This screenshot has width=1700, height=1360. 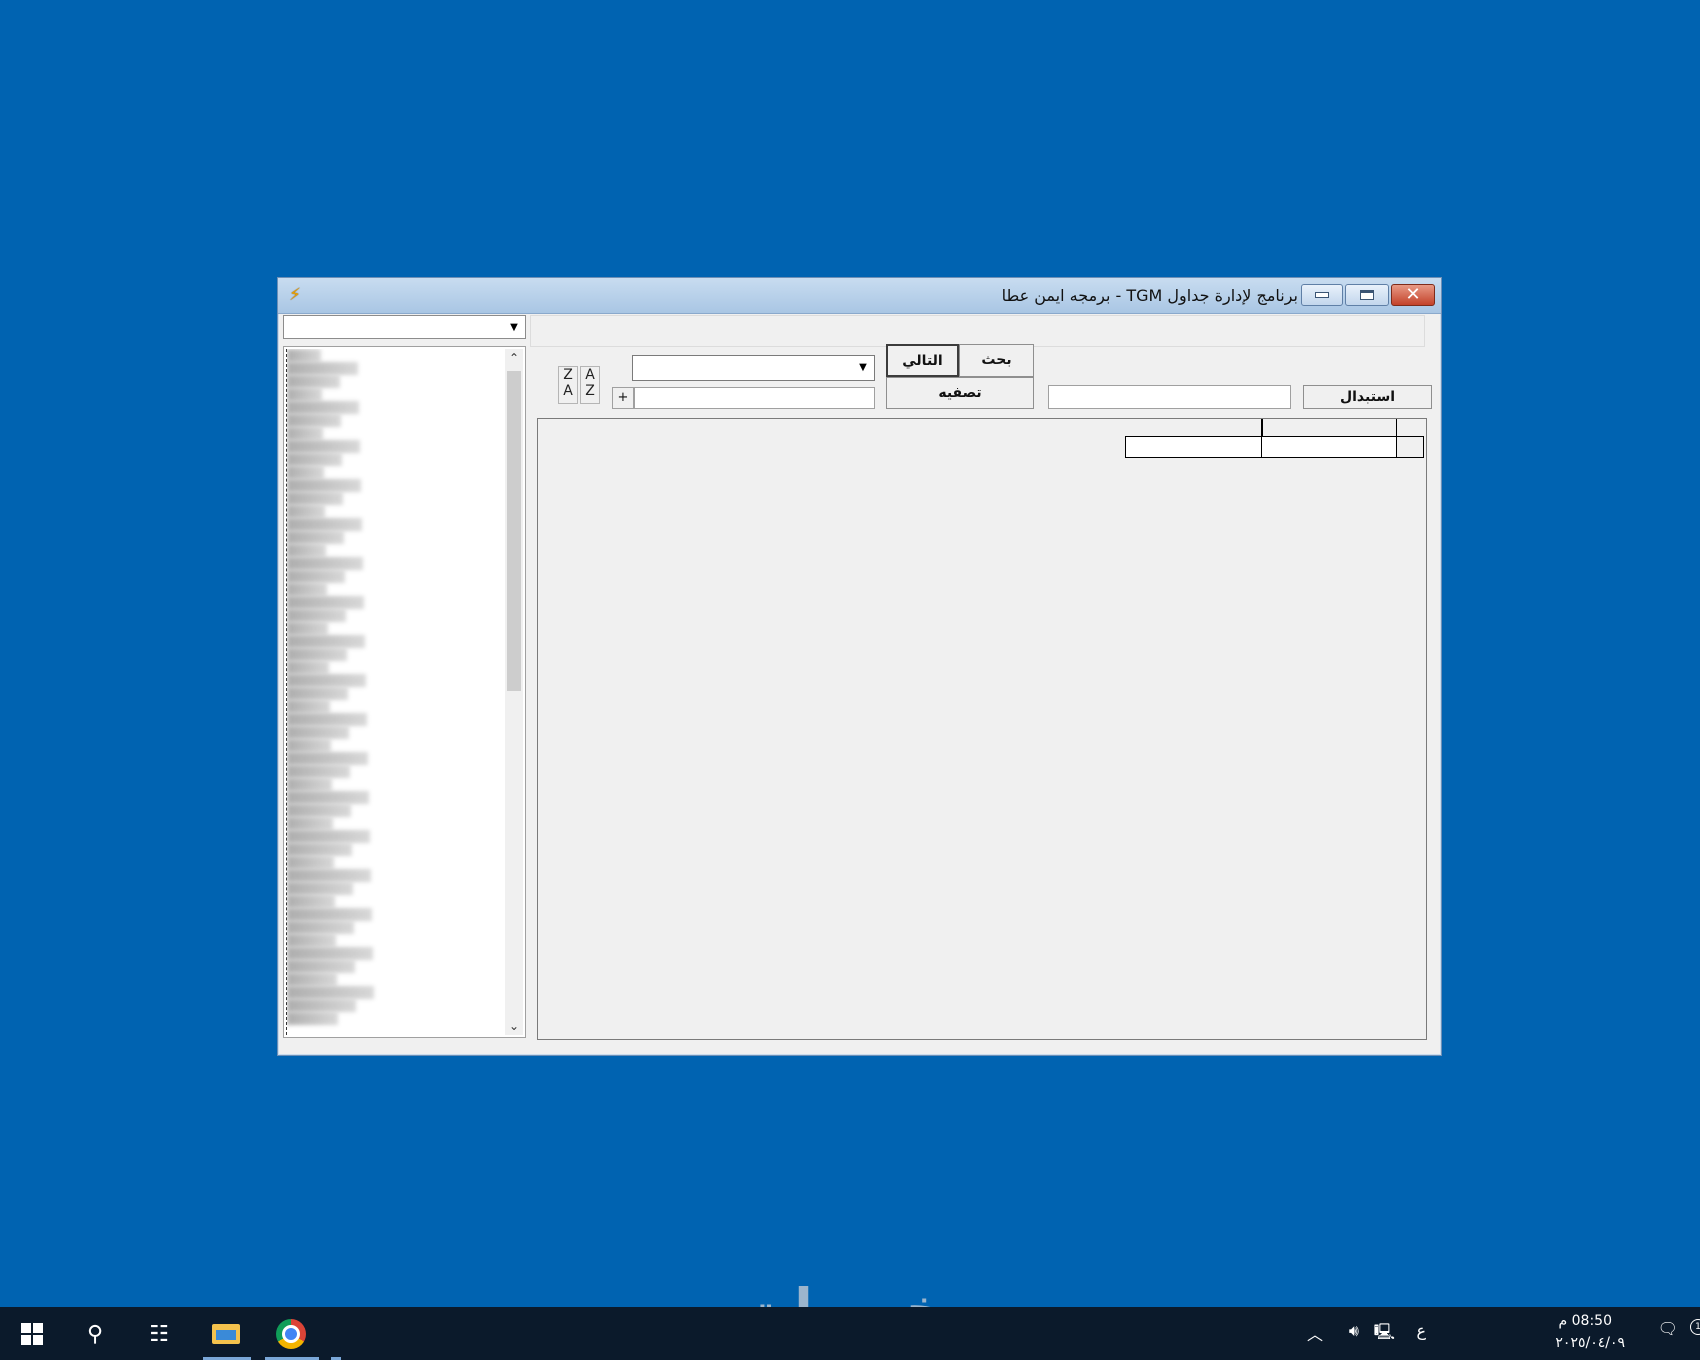 I want to click on close-button: ✕, so click(x=1413, y=295).